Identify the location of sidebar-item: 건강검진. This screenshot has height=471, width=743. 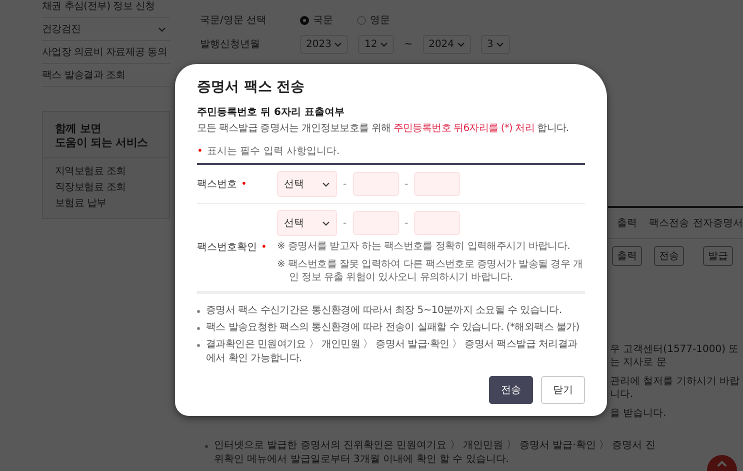
(106, 29).